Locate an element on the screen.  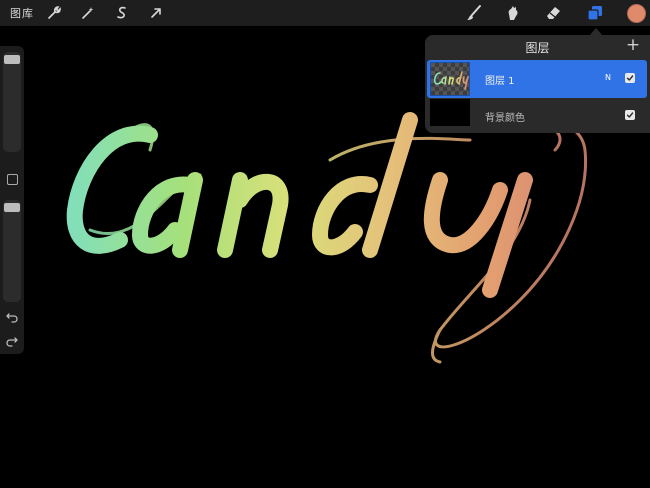
modify-button is located at coordinates (12, 179).